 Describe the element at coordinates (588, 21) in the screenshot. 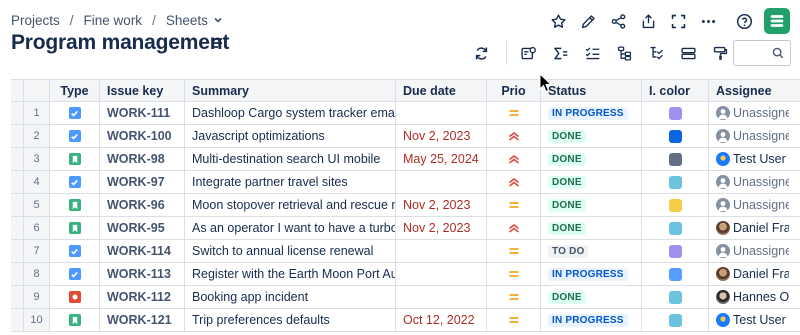

I see `edit-icon` at that location.